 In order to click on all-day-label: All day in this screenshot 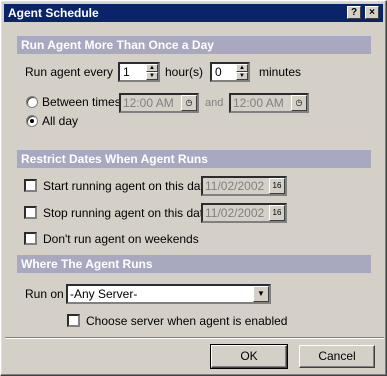, I will do `click(60, 121)`.